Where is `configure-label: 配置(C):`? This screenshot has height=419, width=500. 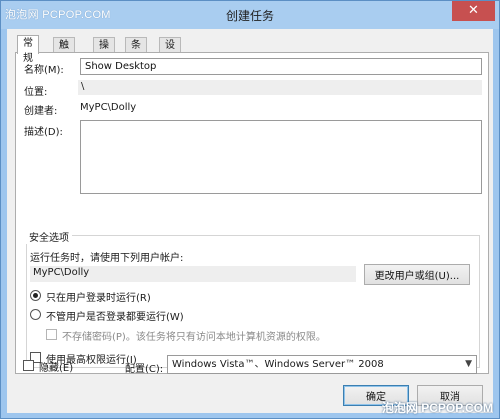 configure-label: 配置(C): is located at coordinates (144, 369).